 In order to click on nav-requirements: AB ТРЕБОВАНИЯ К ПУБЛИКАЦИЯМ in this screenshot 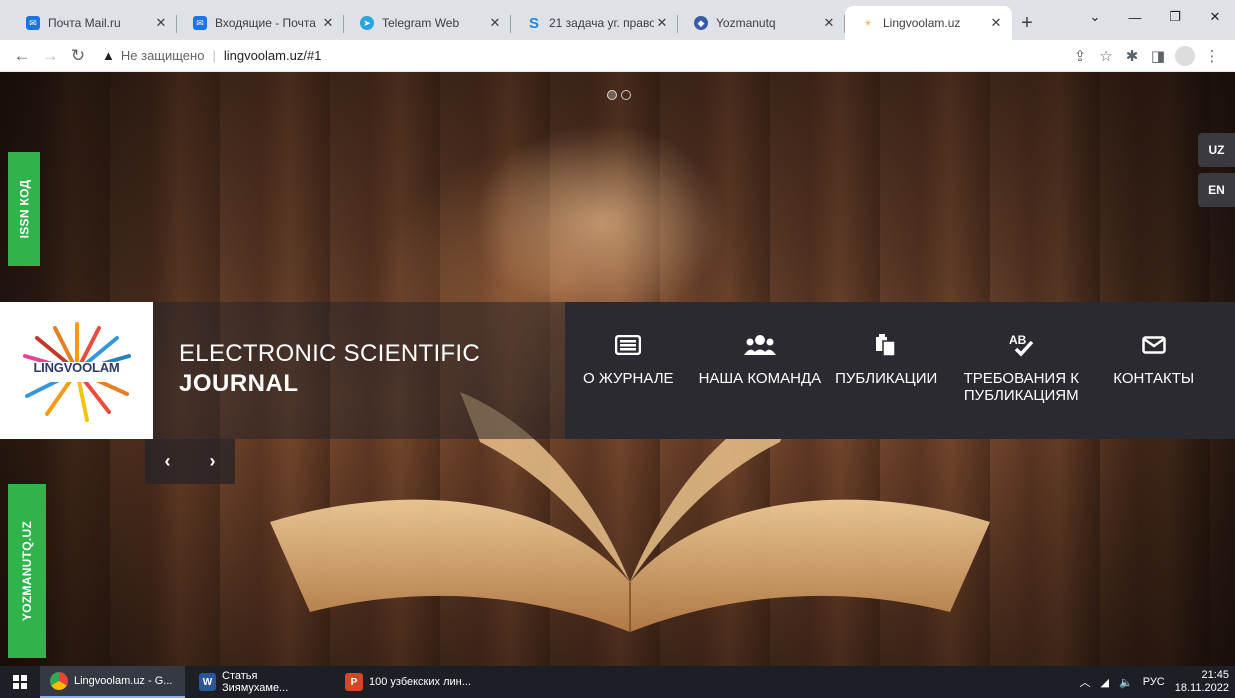, I will do `click(1021, 385)`.